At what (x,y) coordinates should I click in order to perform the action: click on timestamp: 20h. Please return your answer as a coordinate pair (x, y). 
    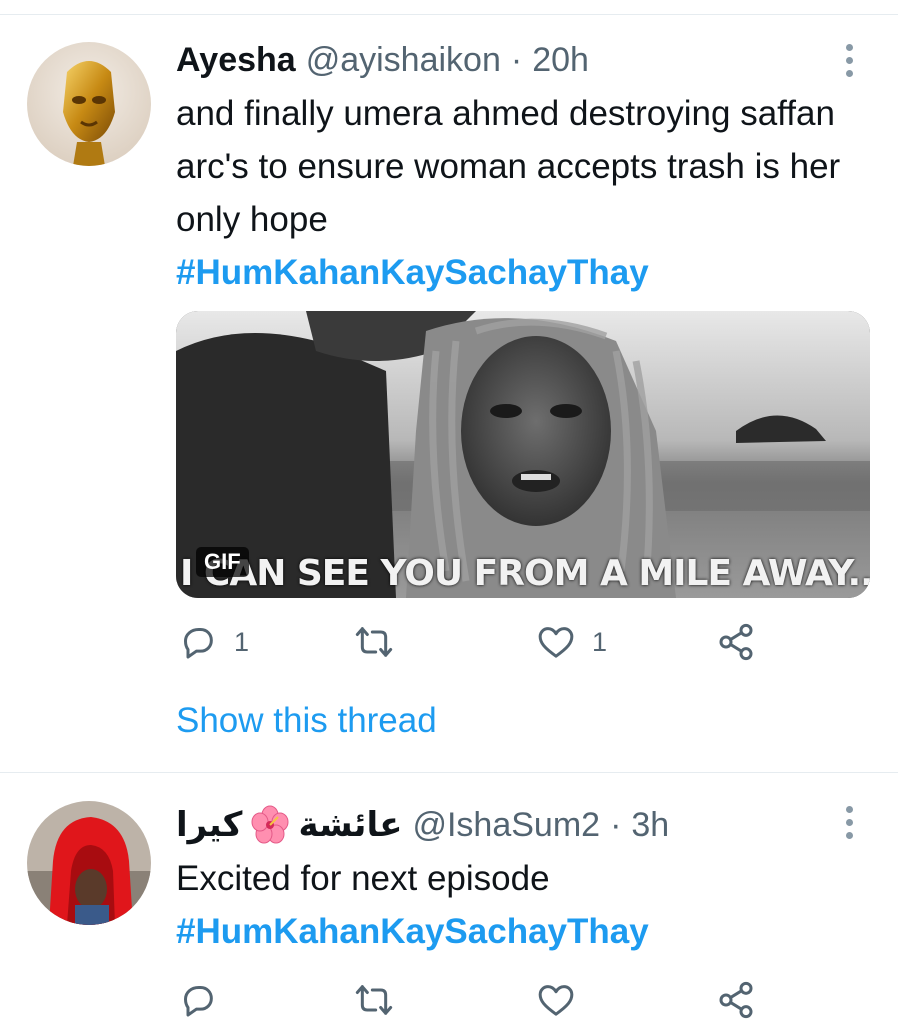
    Looking at the image, I should click on (560, 60).